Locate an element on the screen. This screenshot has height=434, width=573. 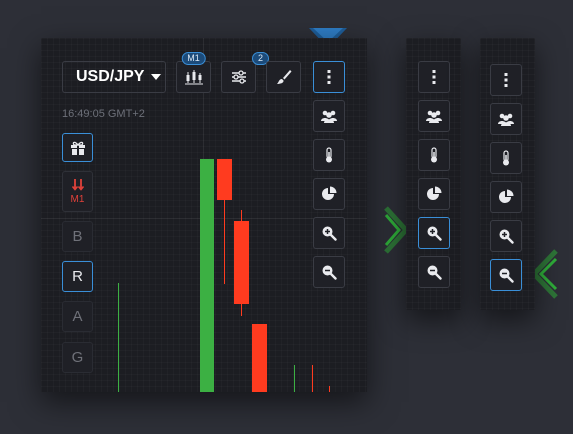
candles-icon is located at coordinates (193, 77).